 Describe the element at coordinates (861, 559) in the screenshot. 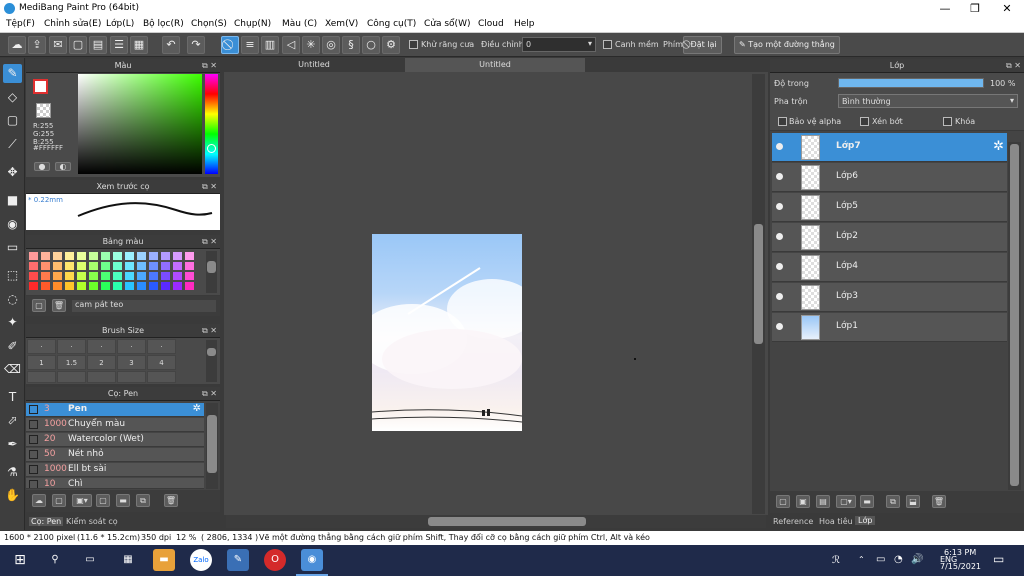

I see `chevron-up-icon: ⌃` at that location.